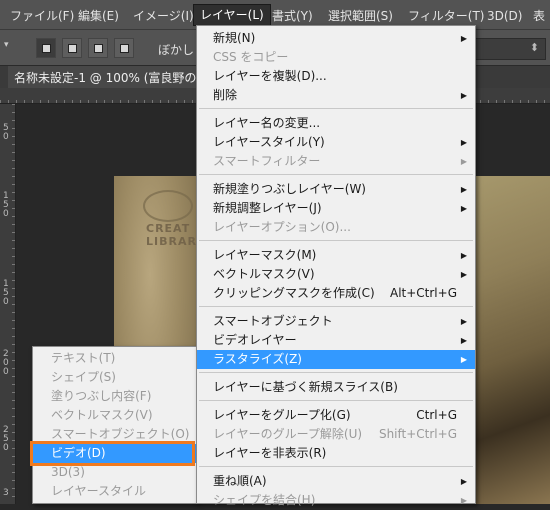 The width and height of the screenshot is (550, 510). What do you see at coordinates (234, 38) in the screenshot?
I see `menu-item-label: 新規(N)` at bounding box center [234, 38].